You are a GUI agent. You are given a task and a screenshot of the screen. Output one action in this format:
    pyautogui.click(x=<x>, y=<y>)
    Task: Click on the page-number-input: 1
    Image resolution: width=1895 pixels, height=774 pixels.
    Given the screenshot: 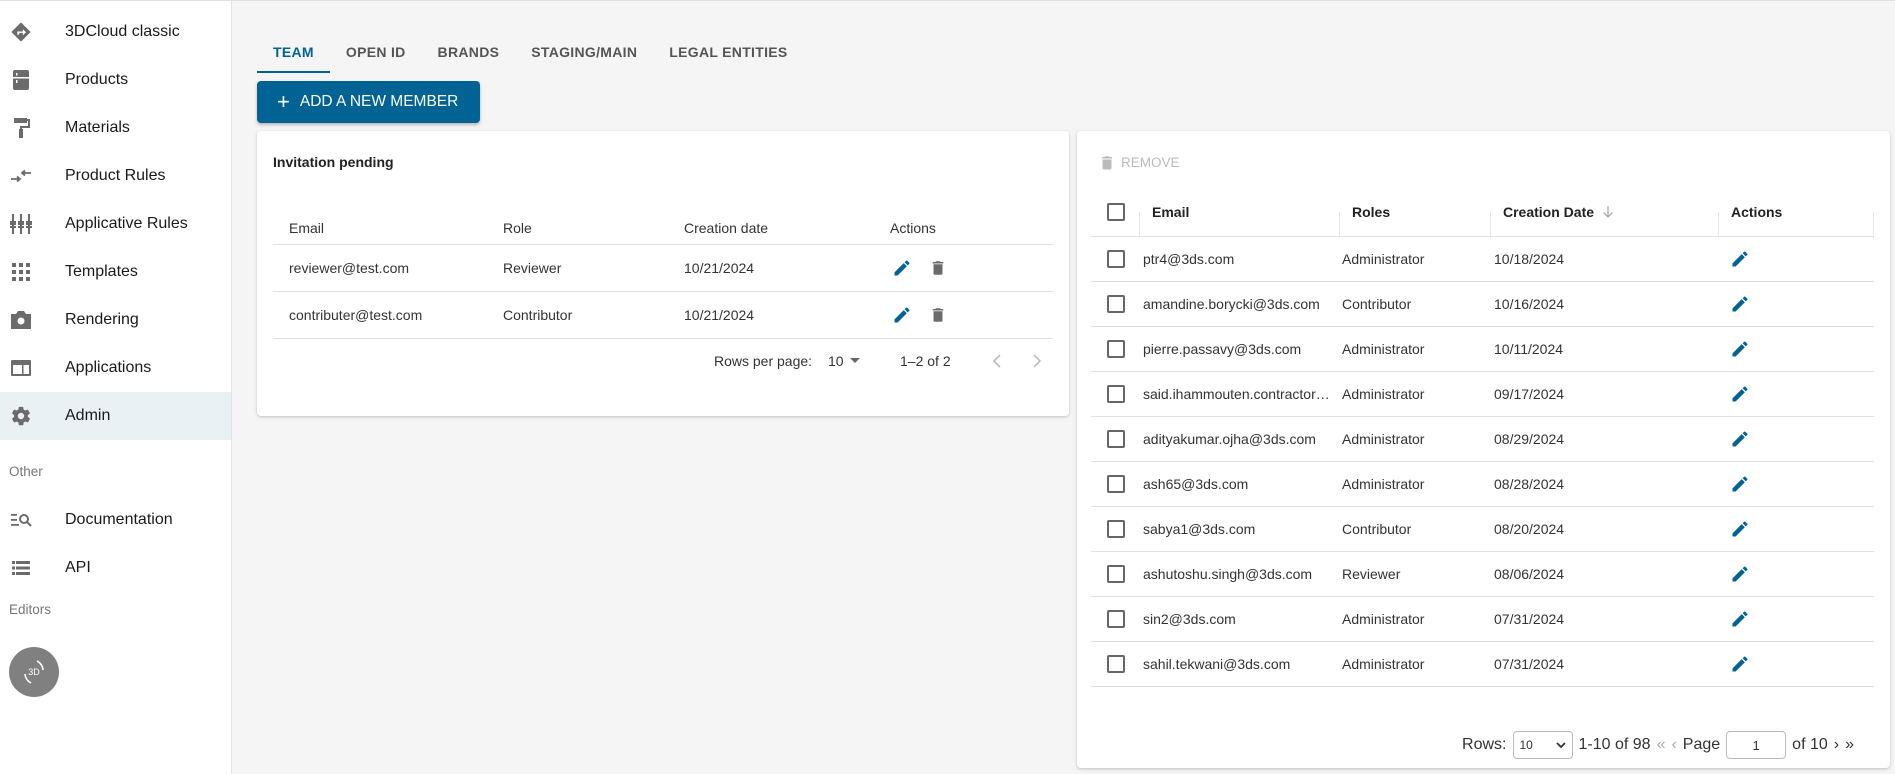 What is the action you would take?
    pyautogui.click(x=1756, y=745)
    